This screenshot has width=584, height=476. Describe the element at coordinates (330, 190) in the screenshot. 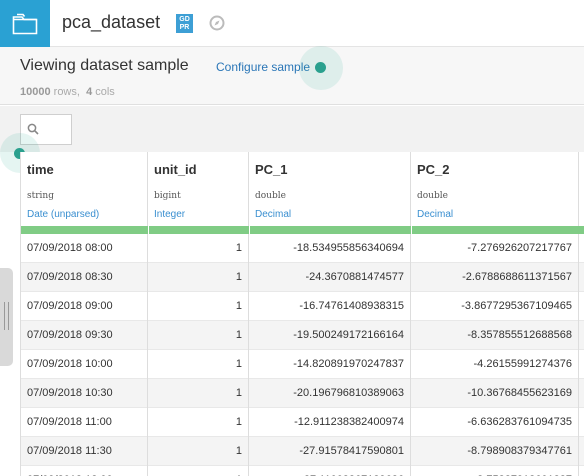

I see `column-header-pc-1: PC_1 double Decimal` at that location.